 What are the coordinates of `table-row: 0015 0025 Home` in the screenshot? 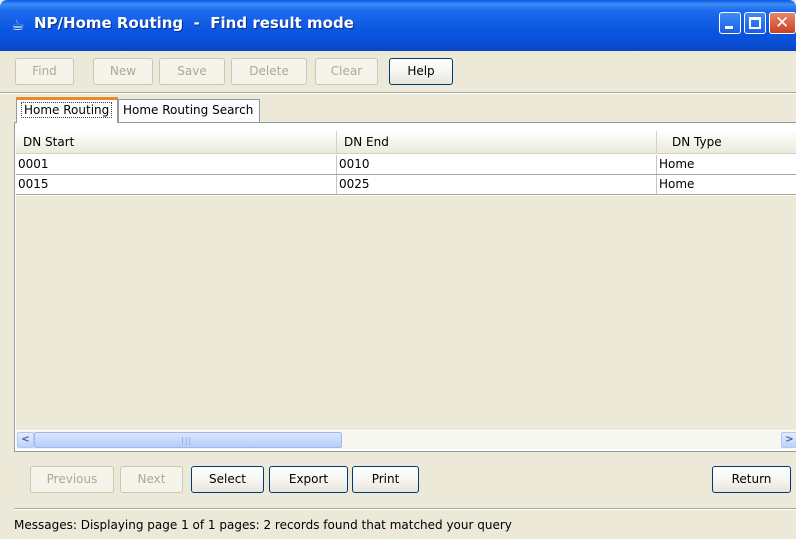 It's located at (406, 185).